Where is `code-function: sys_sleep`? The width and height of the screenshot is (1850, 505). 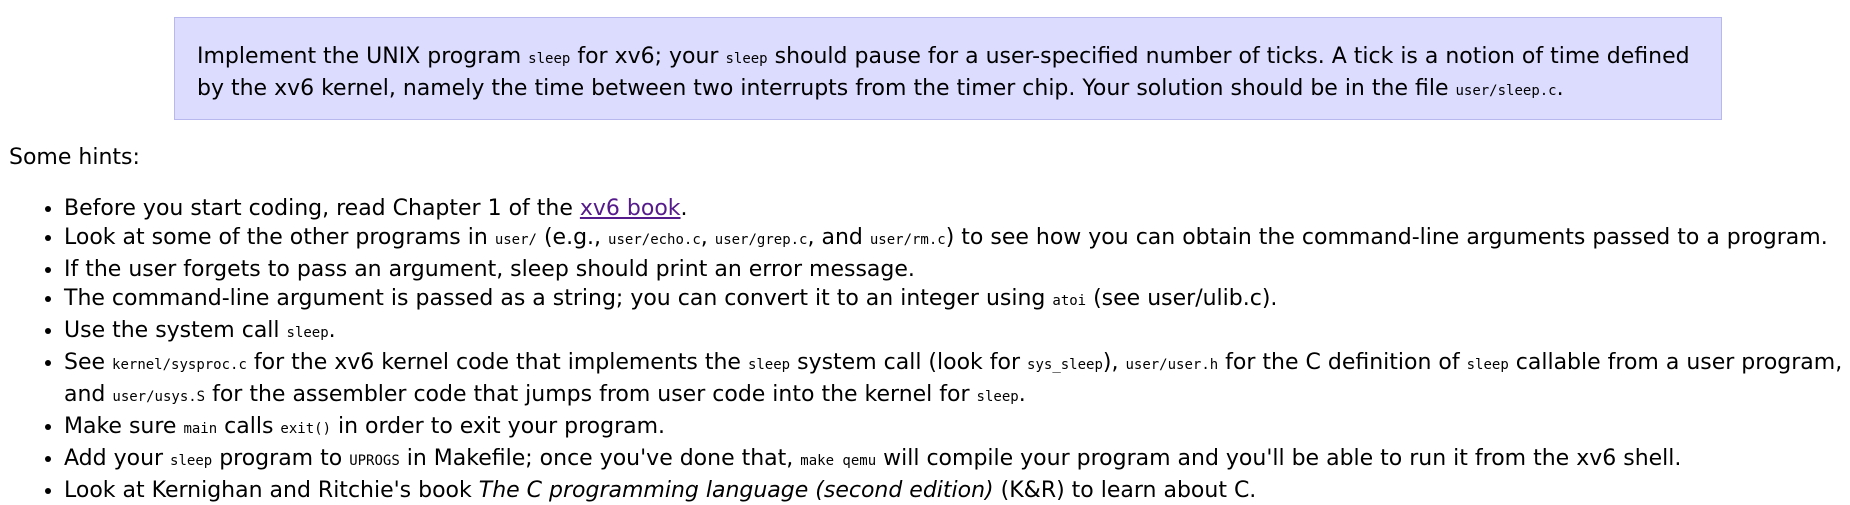
code-function: sys_sleep is located at coordinates (1065, 365).